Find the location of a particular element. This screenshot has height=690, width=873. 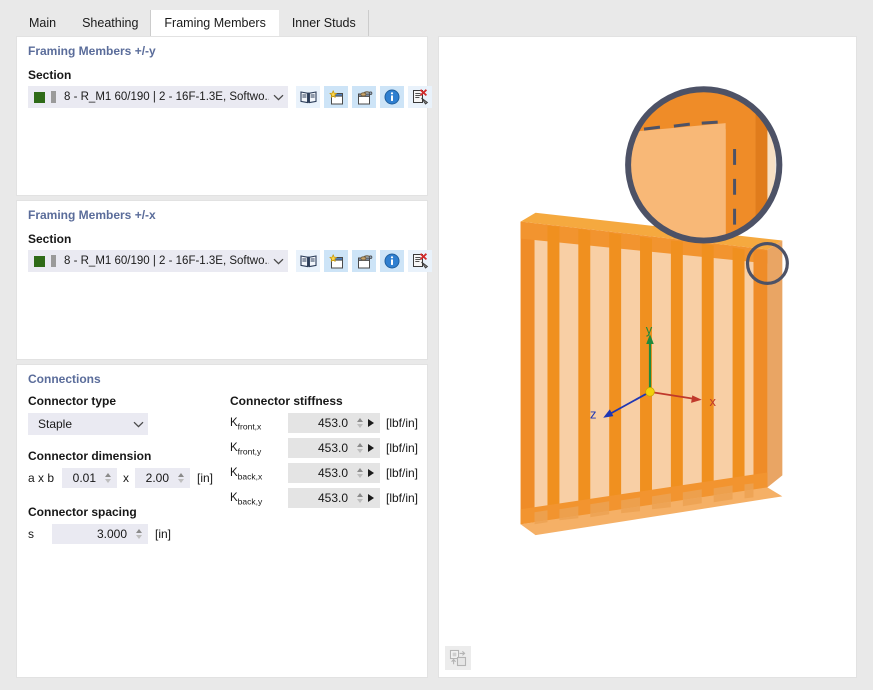

panel-framing-members-y-legend: Framing Members +/-y is located at coordinates (92, 51).